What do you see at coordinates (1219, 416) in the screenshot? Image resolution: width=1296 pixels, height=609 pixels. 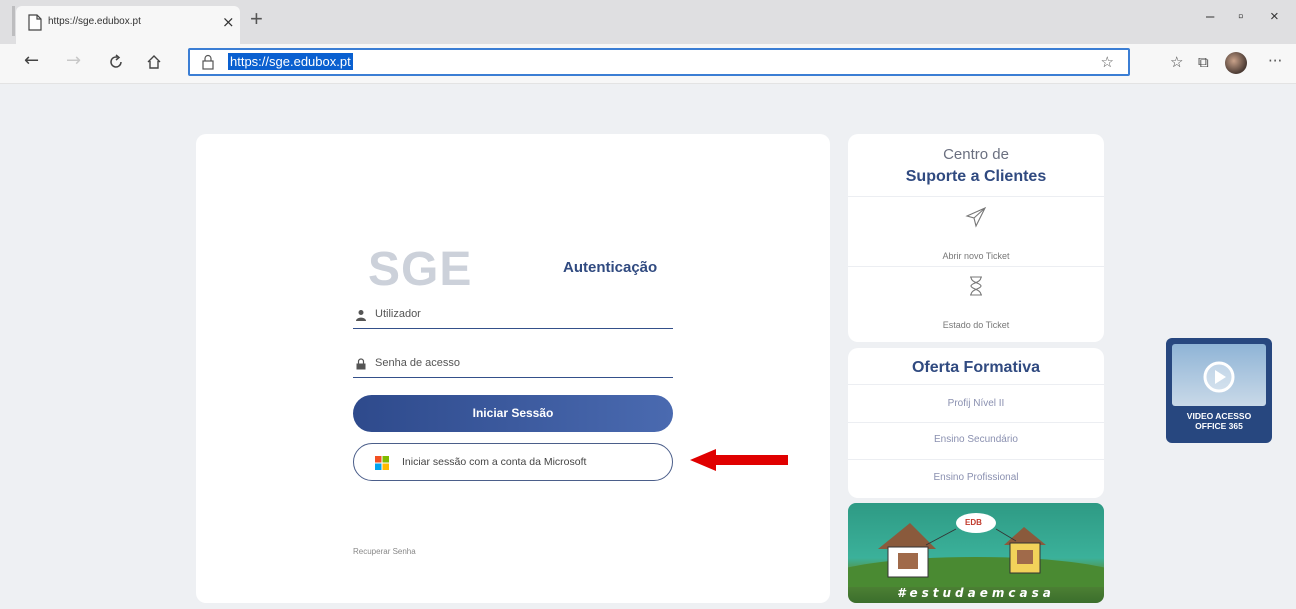 I see `video-title-line1: VIDEO ACESSO` at bounding box center [1219, 416].